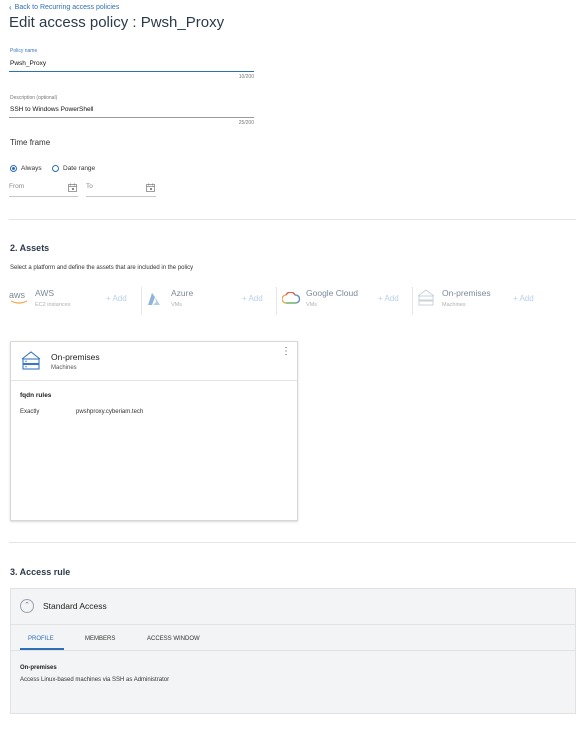  I want to click on tab-profile: PROFILE, so click(41, 639).